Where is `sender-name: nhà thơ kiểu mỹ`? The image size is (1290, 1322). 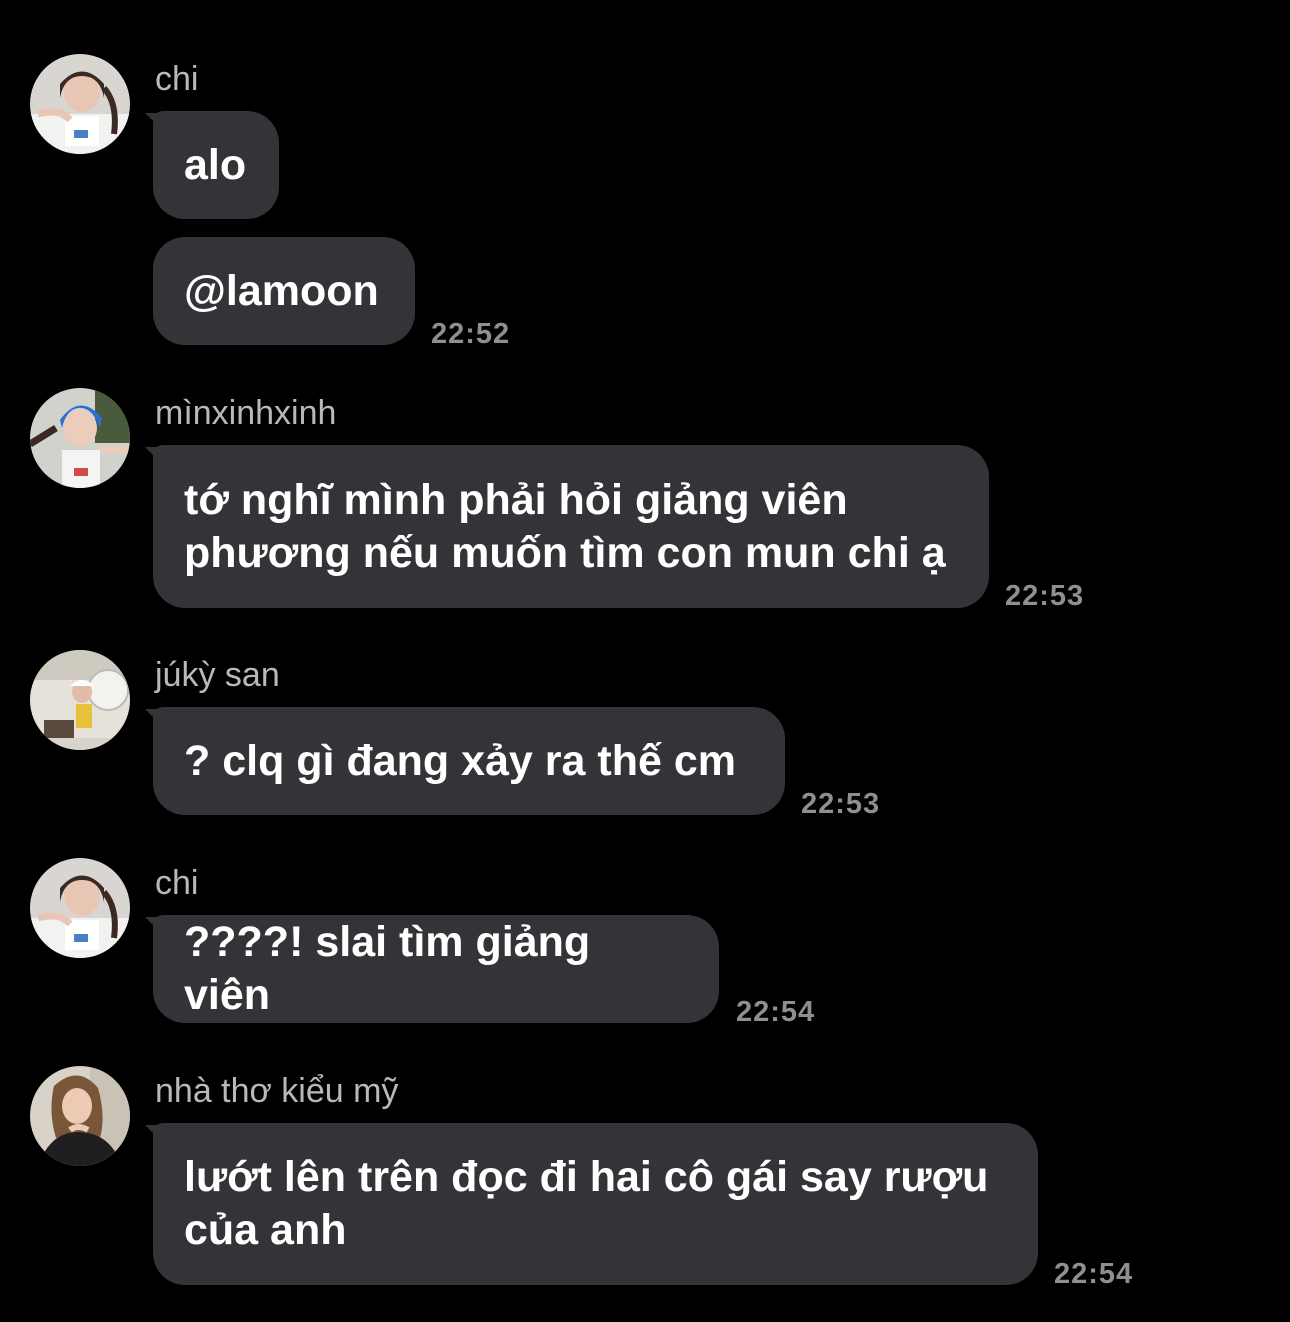
sender-name: nhà thơ kiểu mỹ is located at coordinates (277, 1091).